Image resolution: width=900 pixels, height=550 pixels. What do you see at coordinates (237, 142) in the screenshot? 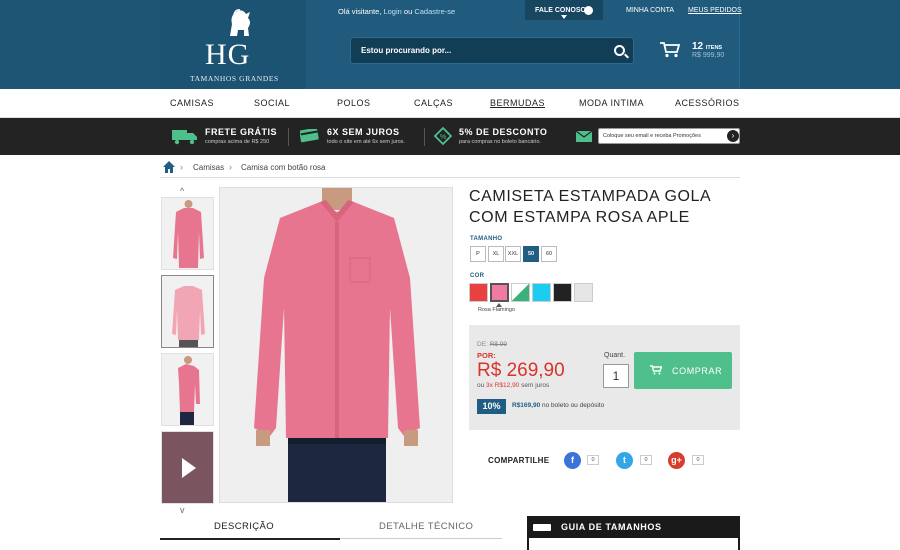
I see `promo-sub-frete: compras acima de R$ 250` at bounding box center [237, 142].